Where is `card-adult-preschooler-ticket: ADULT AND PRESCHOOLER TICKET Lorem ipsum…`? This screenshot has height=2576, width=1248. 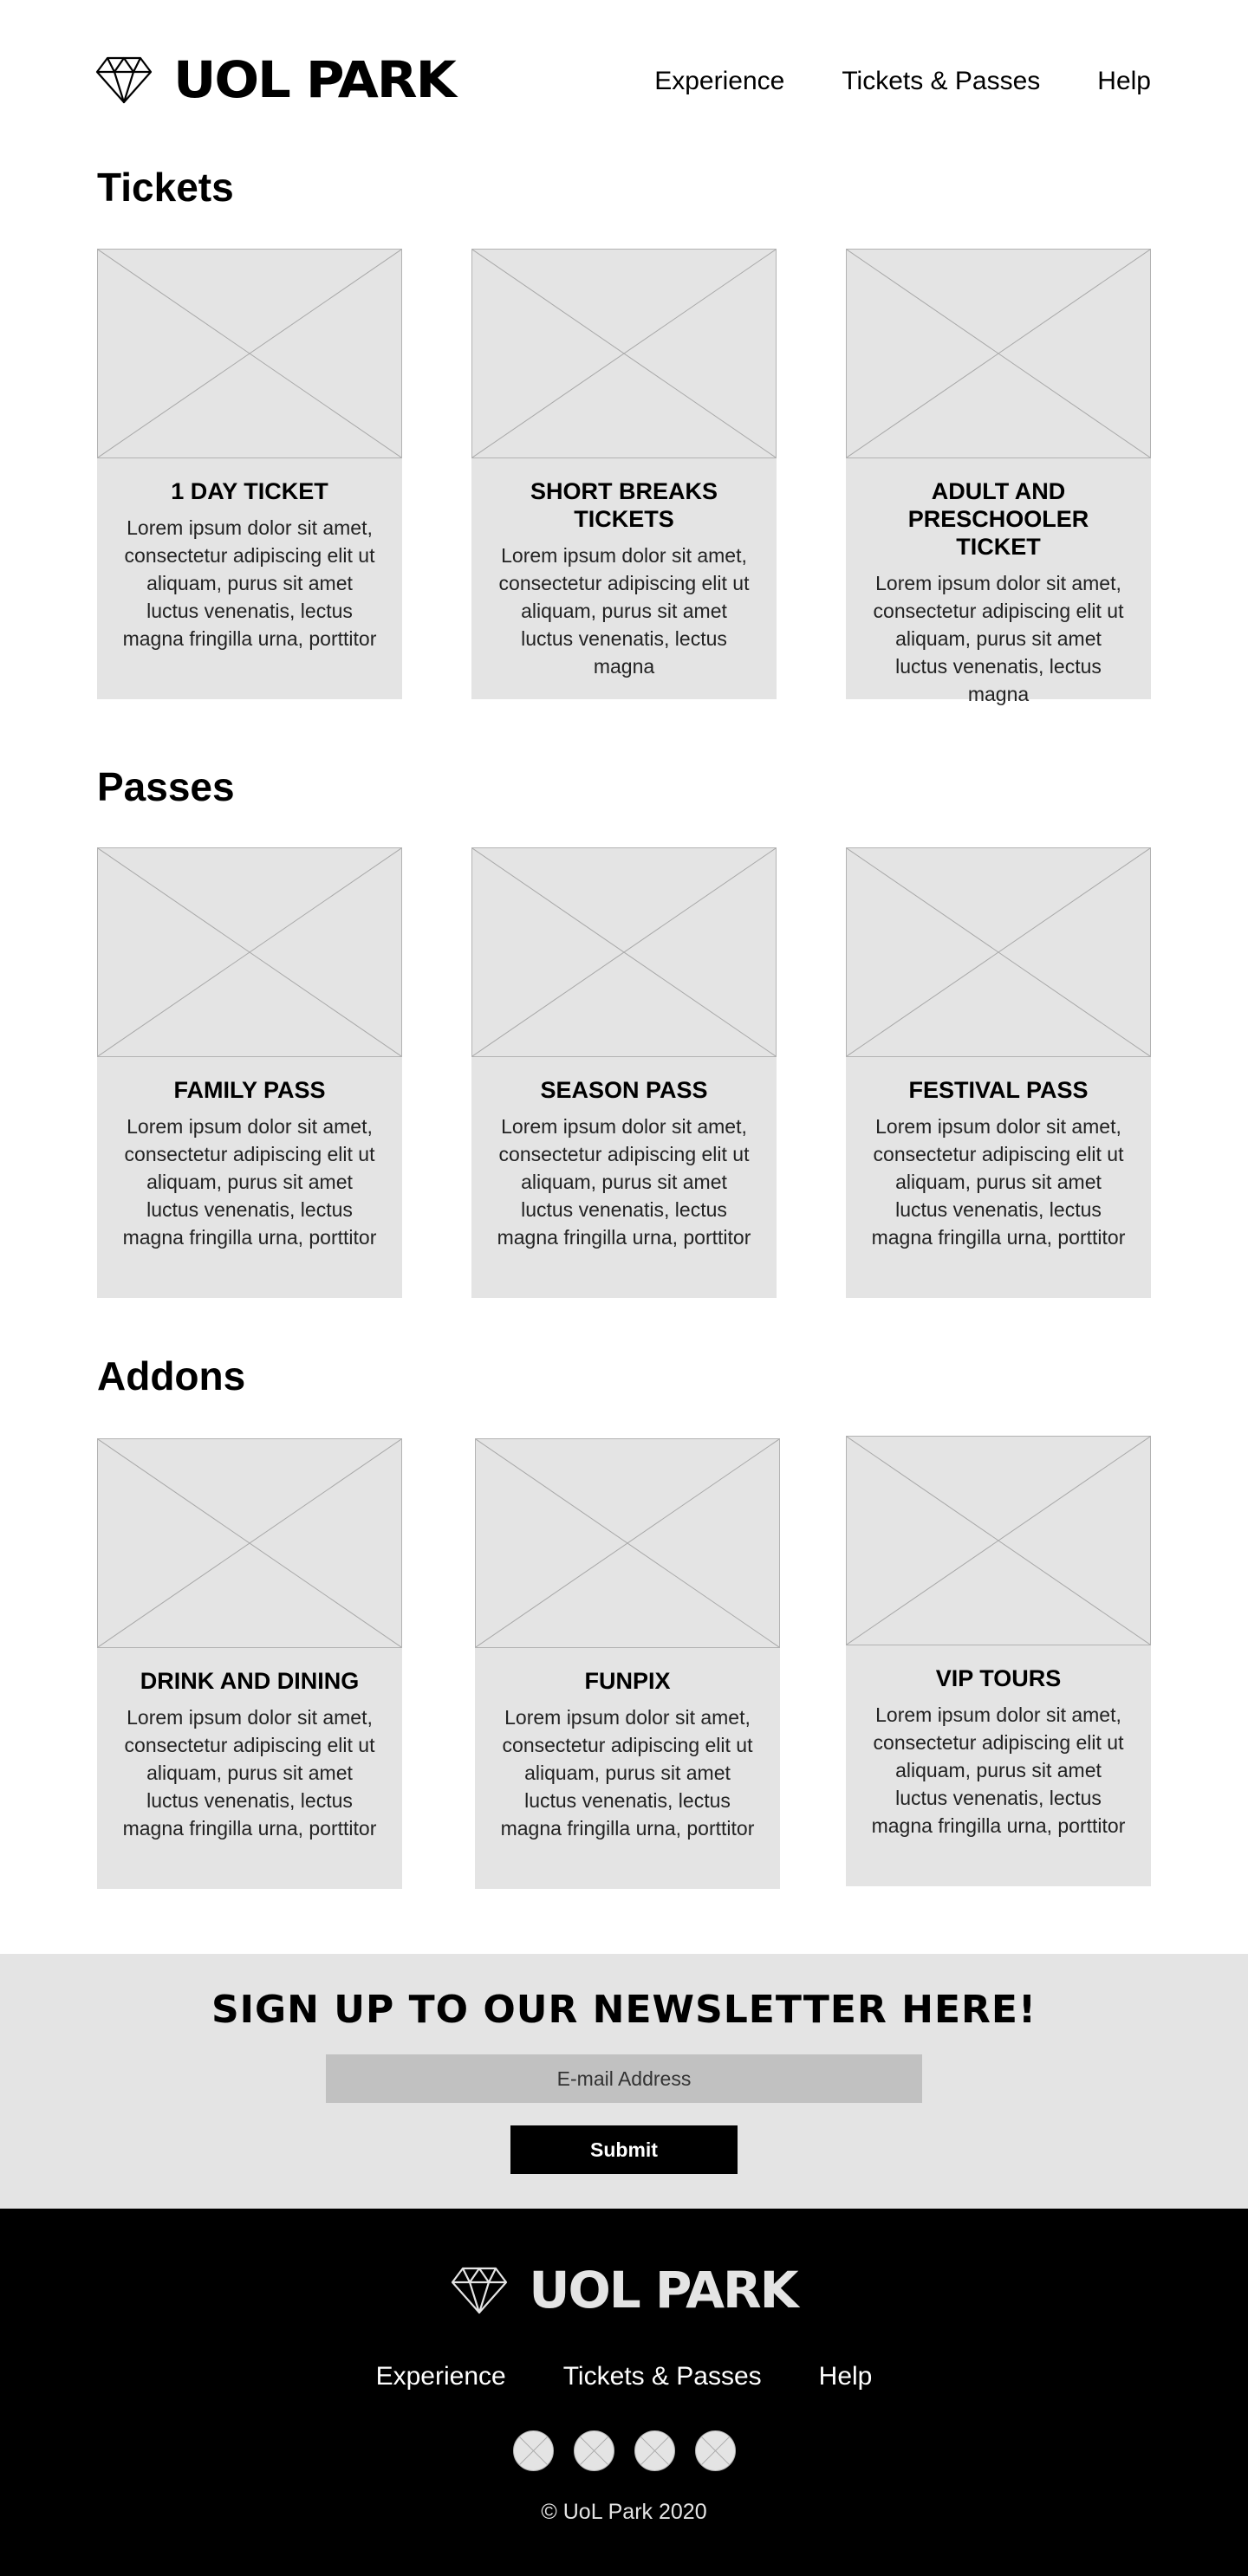 card-adult-preschooler-ticket: ADULT AND PRESCHOOLER TICKET Lorem ipsum… is located at coordinates (998, 477).